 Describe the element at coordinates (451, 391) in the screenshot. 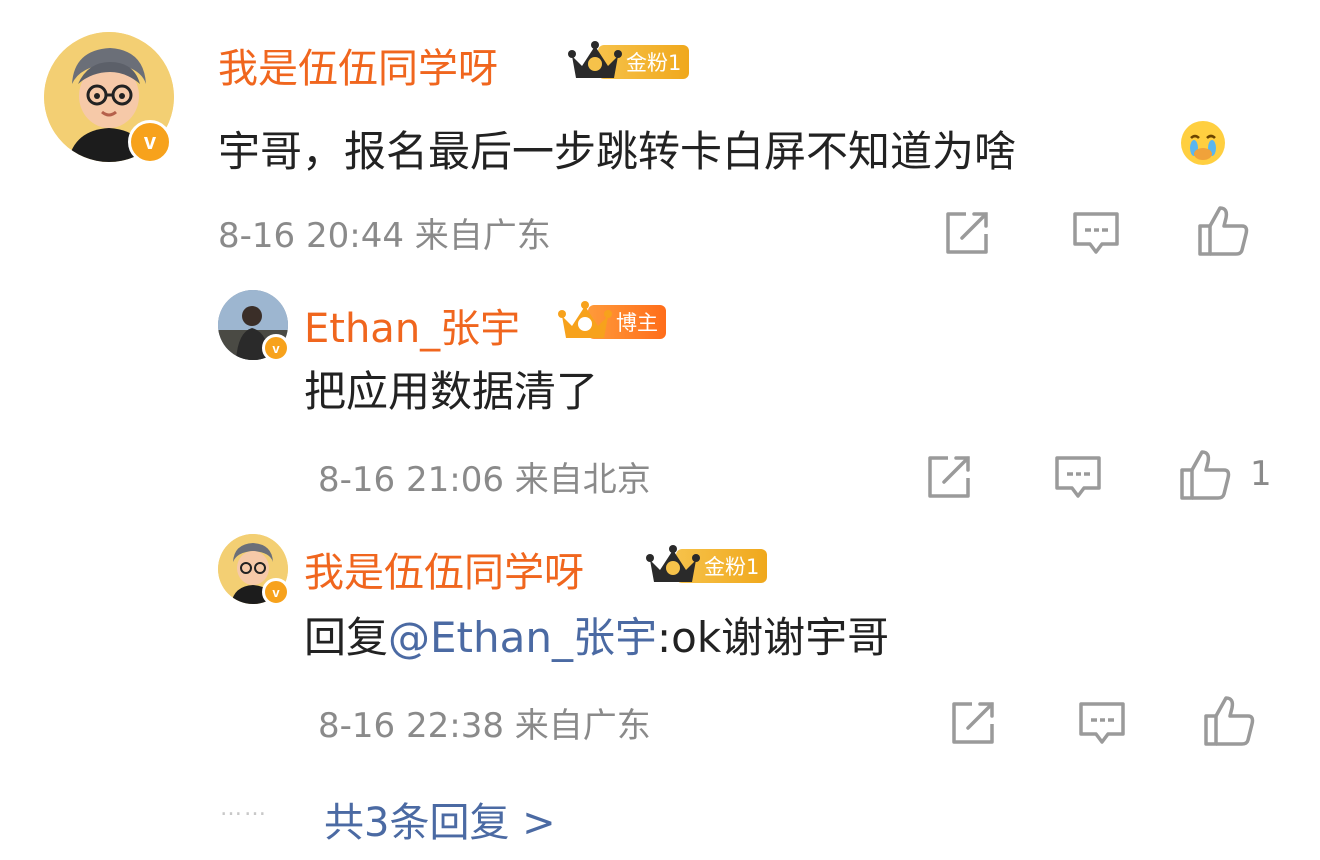

I see `reply-1-text: 把应用数据清了` at that location.